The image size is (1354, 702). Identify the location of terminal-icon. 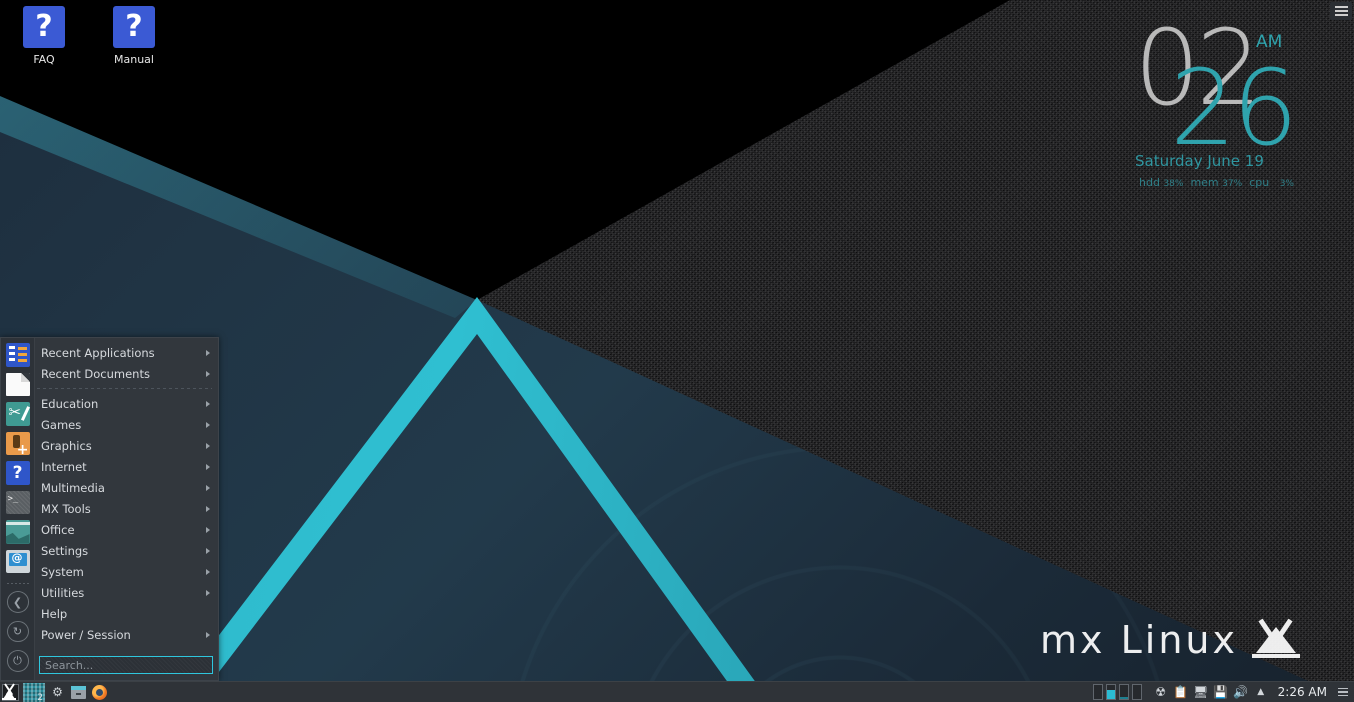
(17, 502).